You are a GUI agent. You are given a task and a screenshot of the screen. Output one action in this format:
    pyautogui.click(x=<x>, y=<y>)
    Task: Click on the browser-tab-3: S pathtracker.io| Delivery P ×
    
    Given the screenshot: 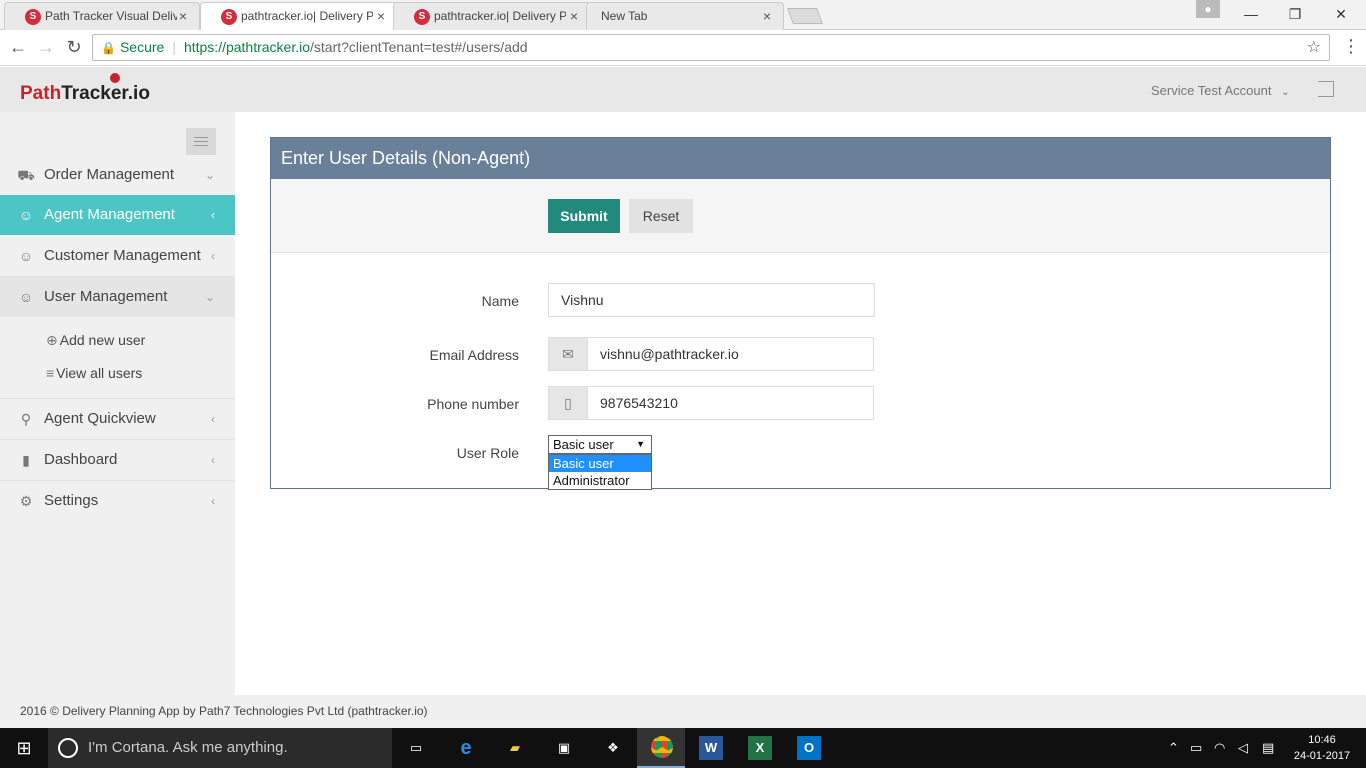 What is the action you would take?
    pyautogui.click(x=492, y=16)
    